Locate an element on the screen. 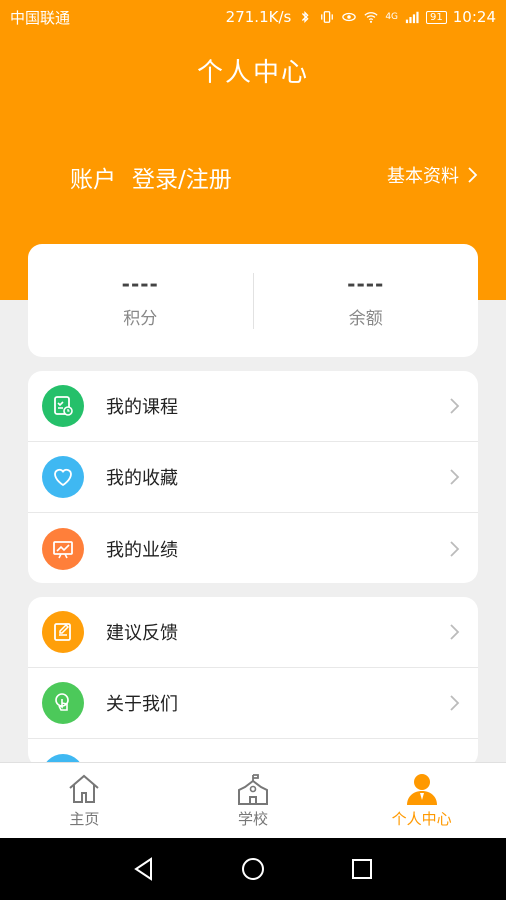 This screenshot has width=506, height=900. school-icon is located at coordinates (253, 789).